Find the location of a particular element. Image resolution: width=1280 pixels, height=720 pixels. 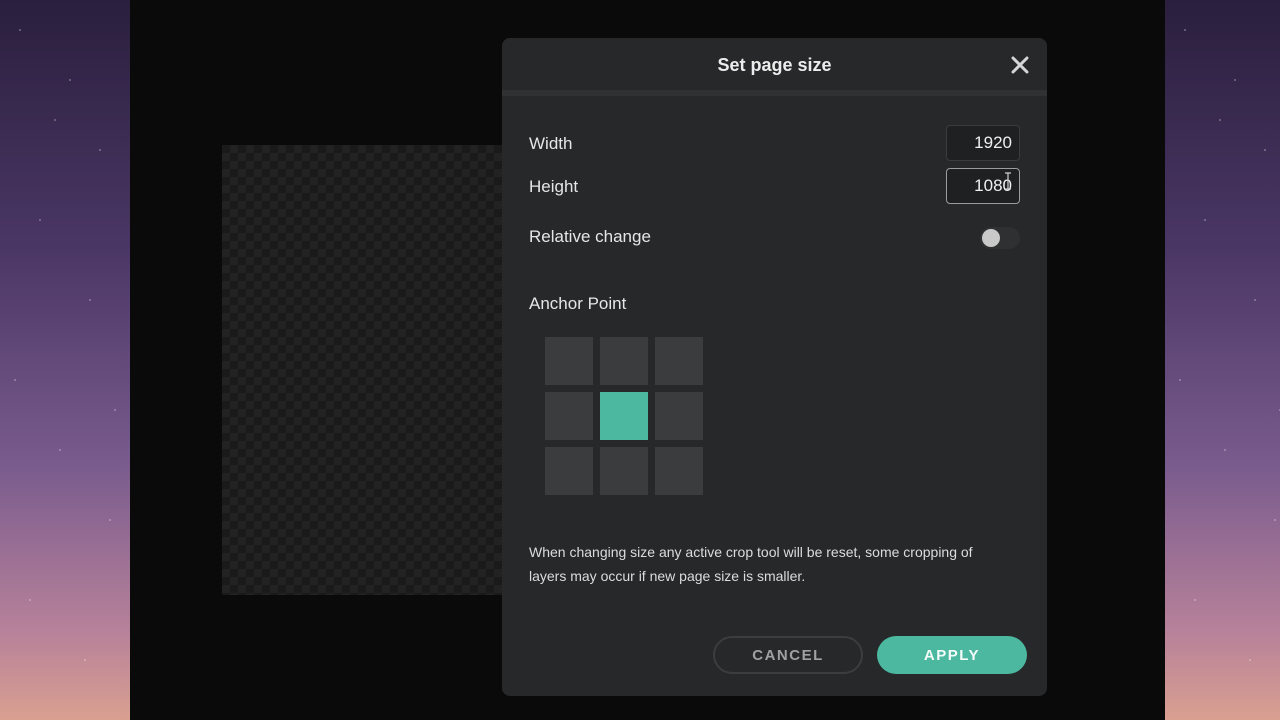

anchor-middle-left is located at coordinates (569, 416).